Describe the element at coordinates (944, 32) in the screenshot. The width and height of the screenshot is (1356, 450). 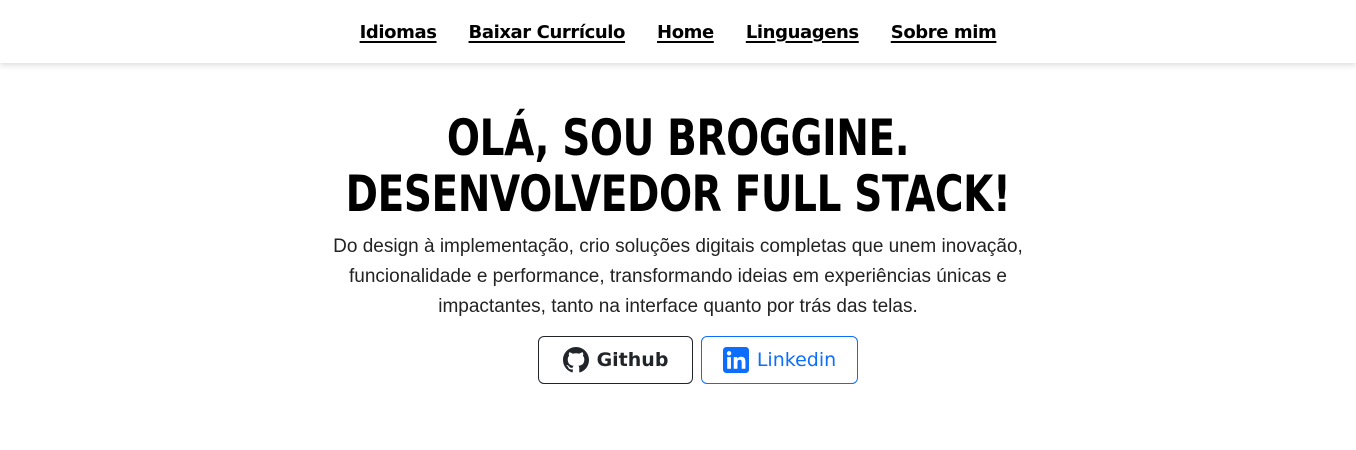
I see `nav-link-sobre-mim: Sobre mim` at that location.